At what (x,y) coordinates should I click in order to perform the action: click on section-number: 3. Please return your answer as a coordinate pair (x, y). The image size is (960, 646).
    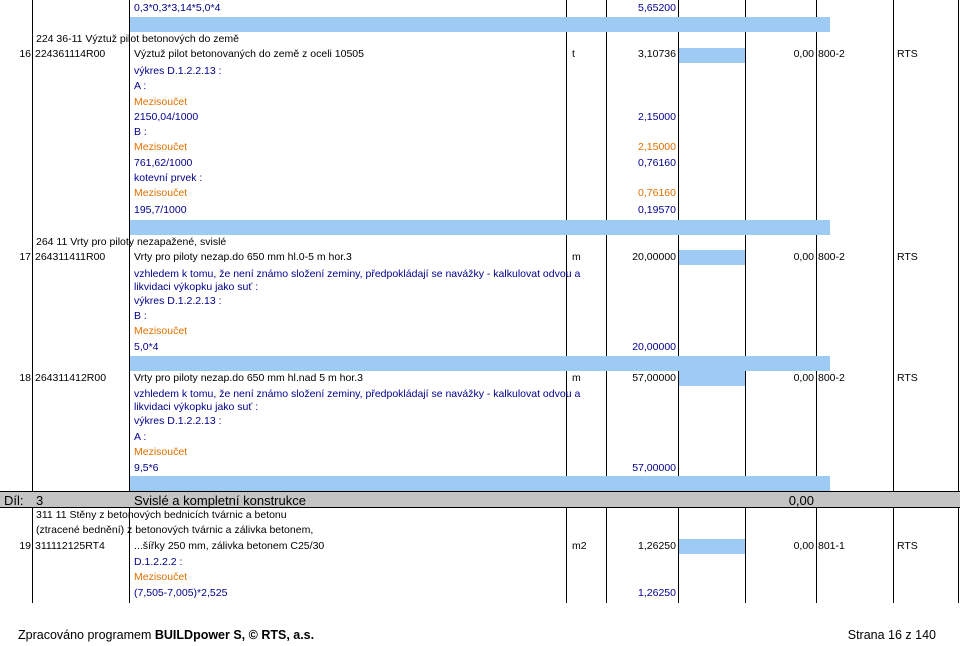
    Looking at the image, I should click on (40, 500).